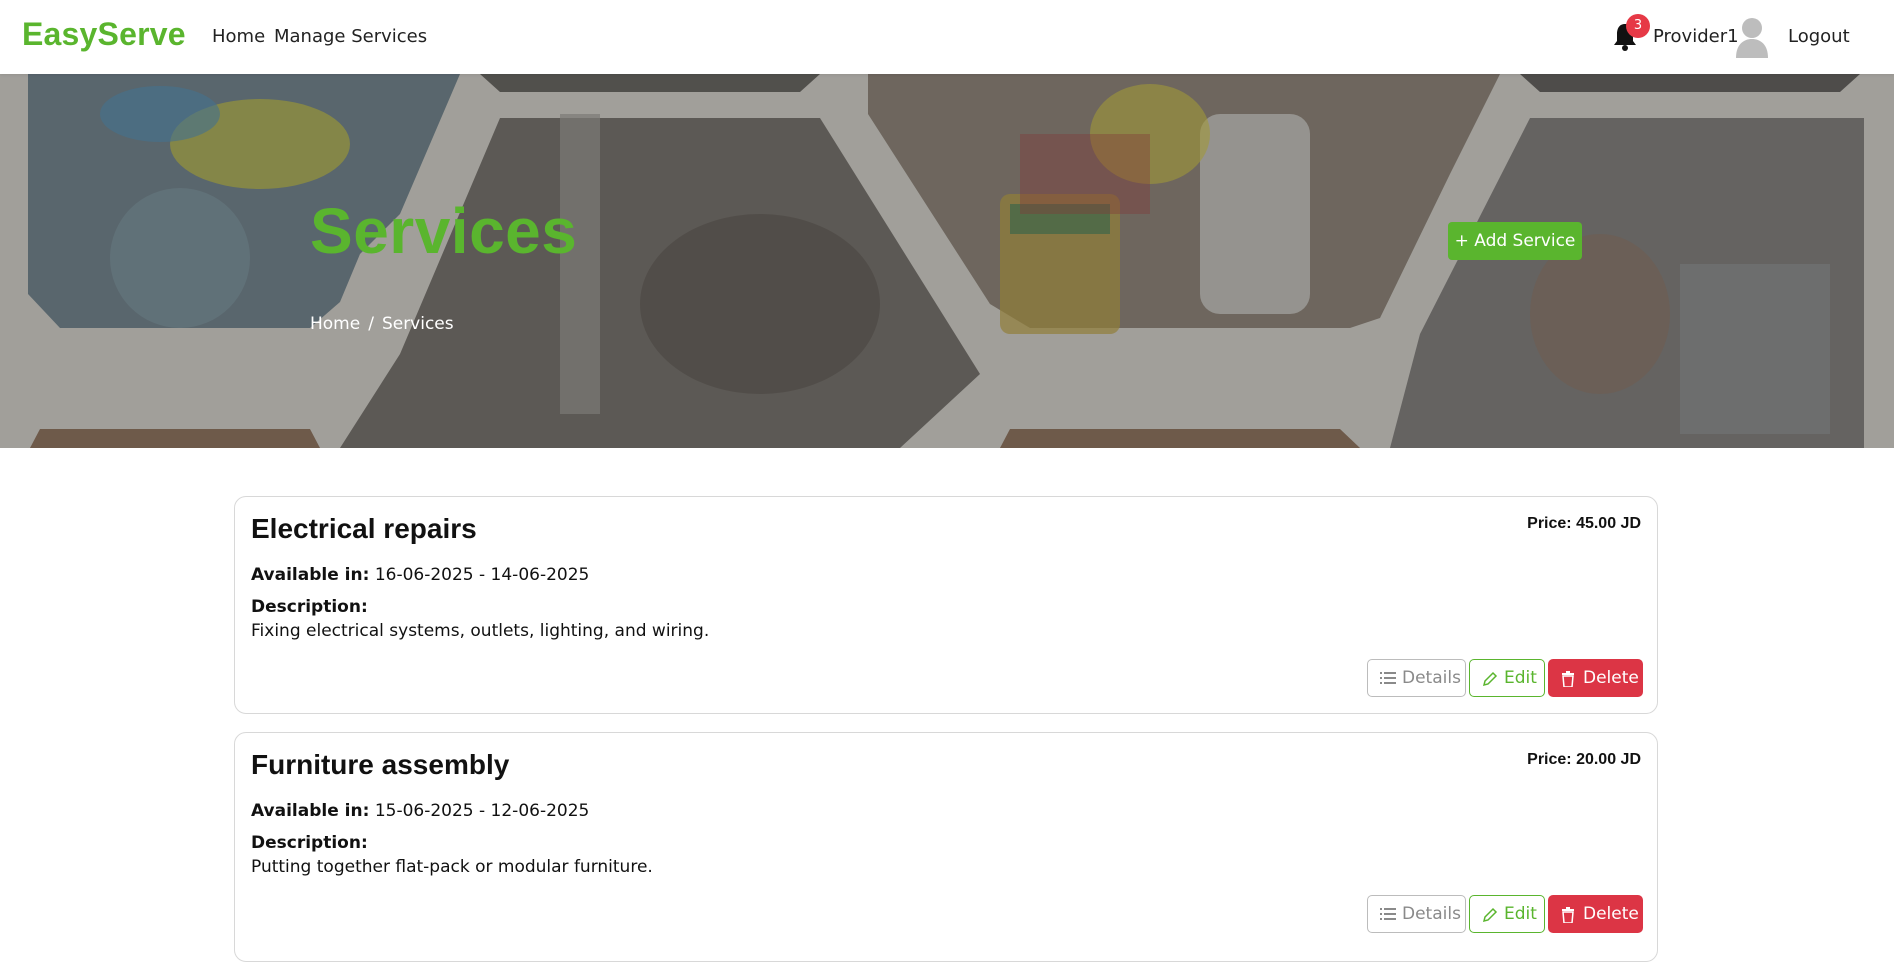  What do you see at coordinates (417, 324) in the screenshot?
I see `breadcrumb-current: Services` at bounding box center [417, 324].